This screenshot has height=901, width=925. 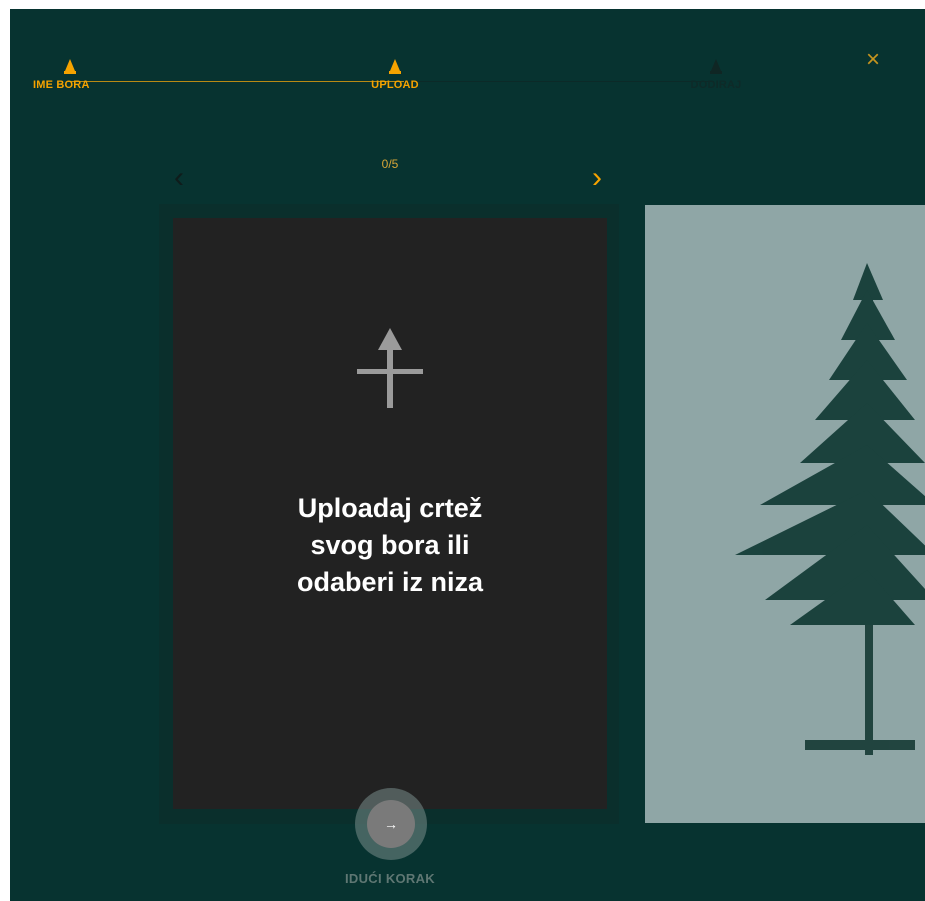 What do you see at coordinates (716, 85) in the screenshot?
I see `step-label: DODIRAJ` at bounding box center [716, 85].